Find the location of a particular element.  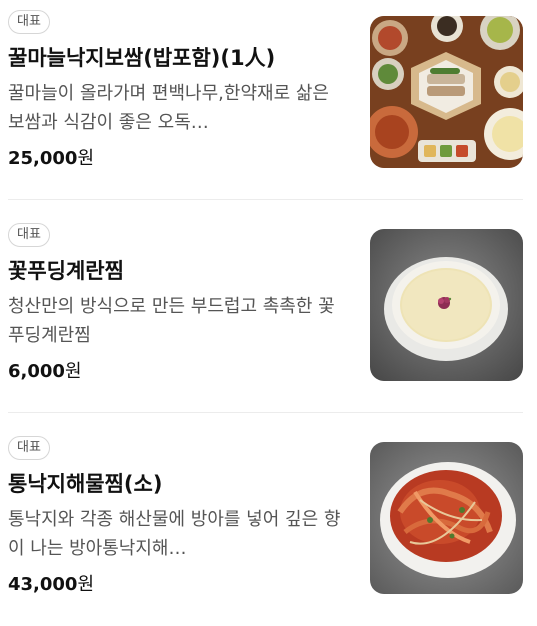

egg-pudding-image is located at coordinates (446, 305).